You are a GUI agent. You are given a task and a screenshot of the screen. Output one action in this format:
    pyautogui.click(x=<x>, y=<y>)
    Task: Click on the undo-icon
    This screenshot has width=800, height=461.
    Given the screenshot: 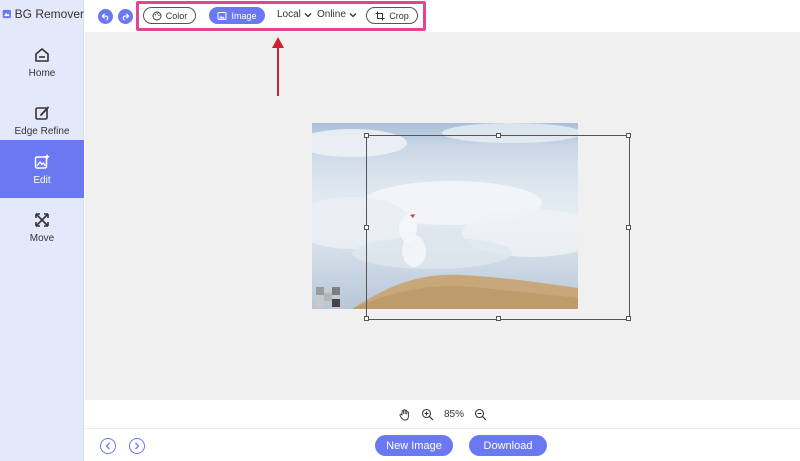 What is the action you would take?
    pyautogui.click(x=105, y=17)
    